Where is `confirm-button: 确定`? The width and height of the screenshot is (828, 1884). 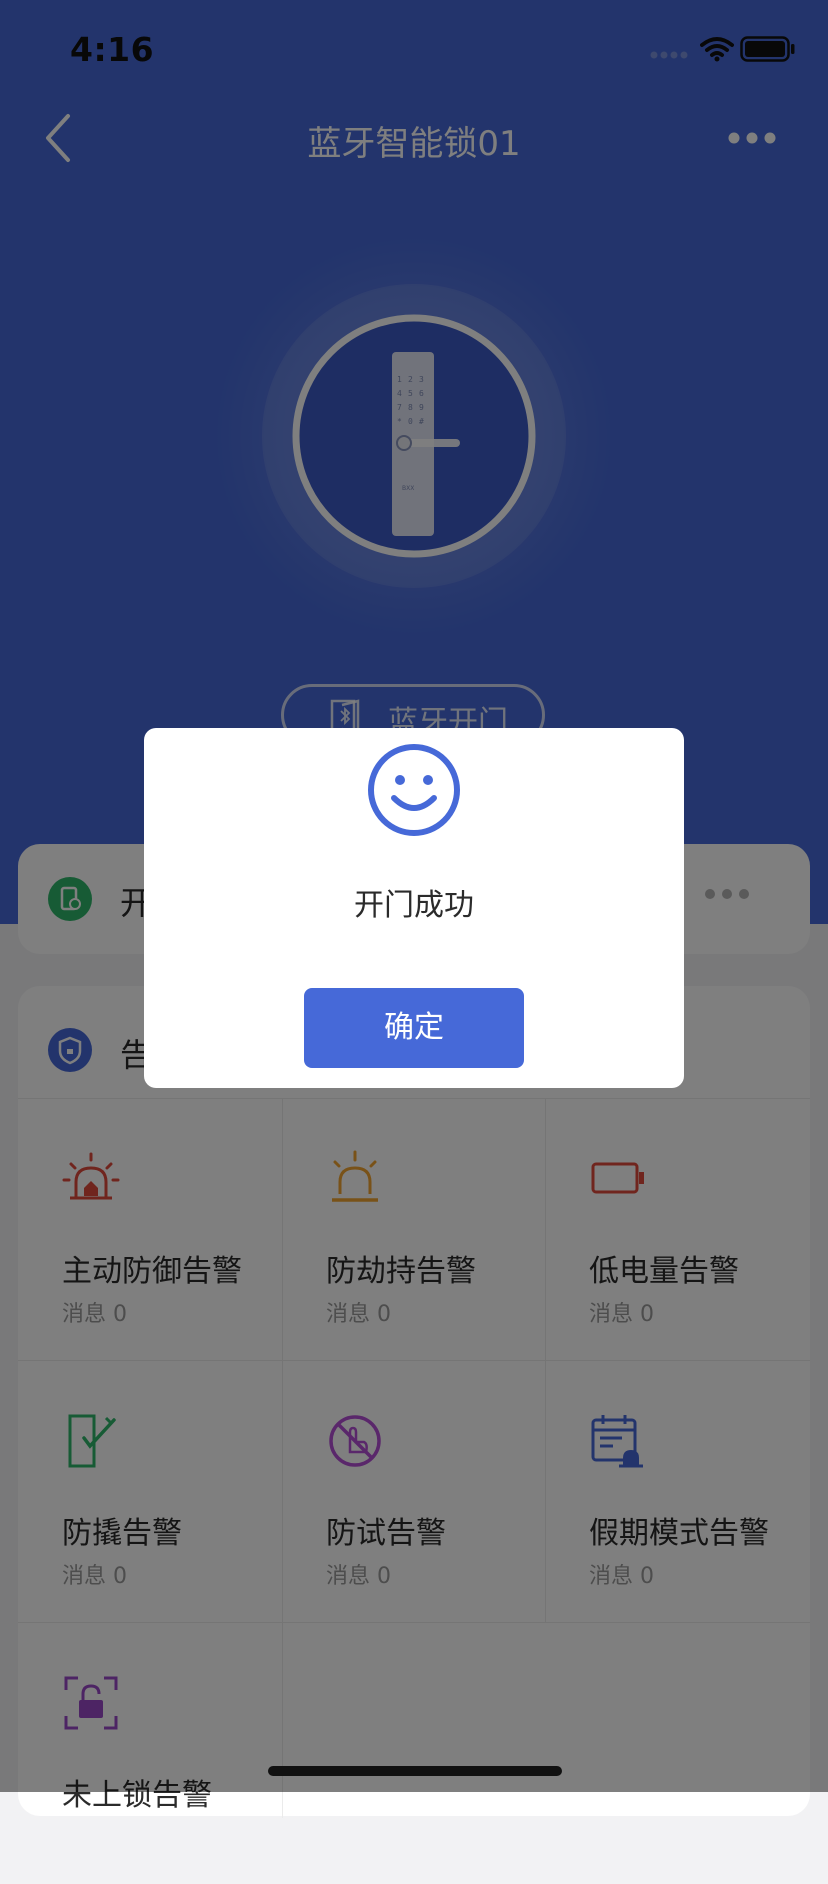
confirm-button: 确定 is located at coordinates (414, 1028).